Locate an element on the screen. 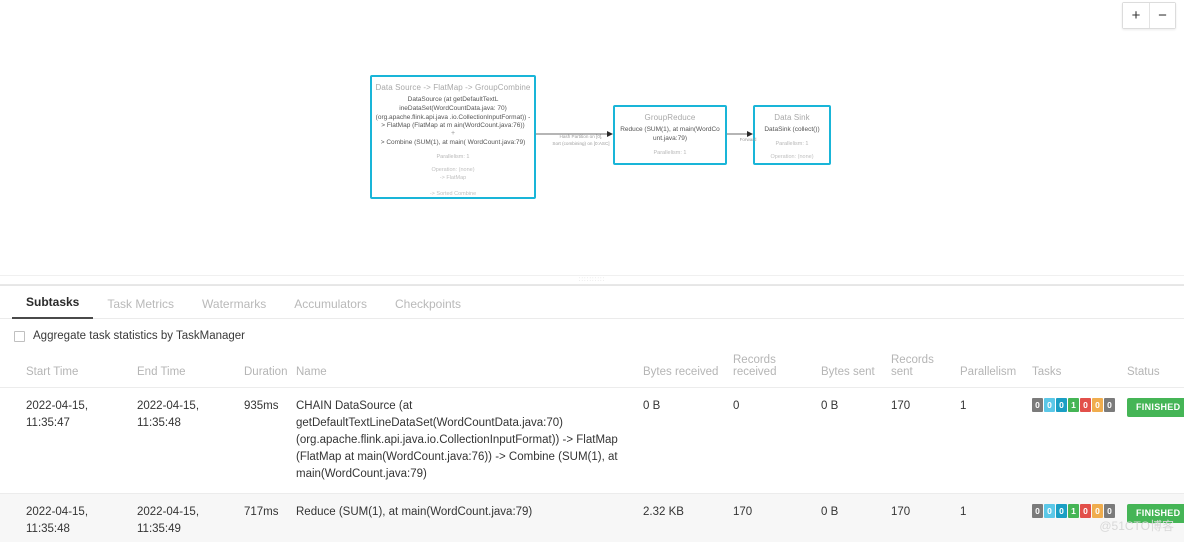  graph-edge-label-forward: Forward is located at coordinates (748, 139).